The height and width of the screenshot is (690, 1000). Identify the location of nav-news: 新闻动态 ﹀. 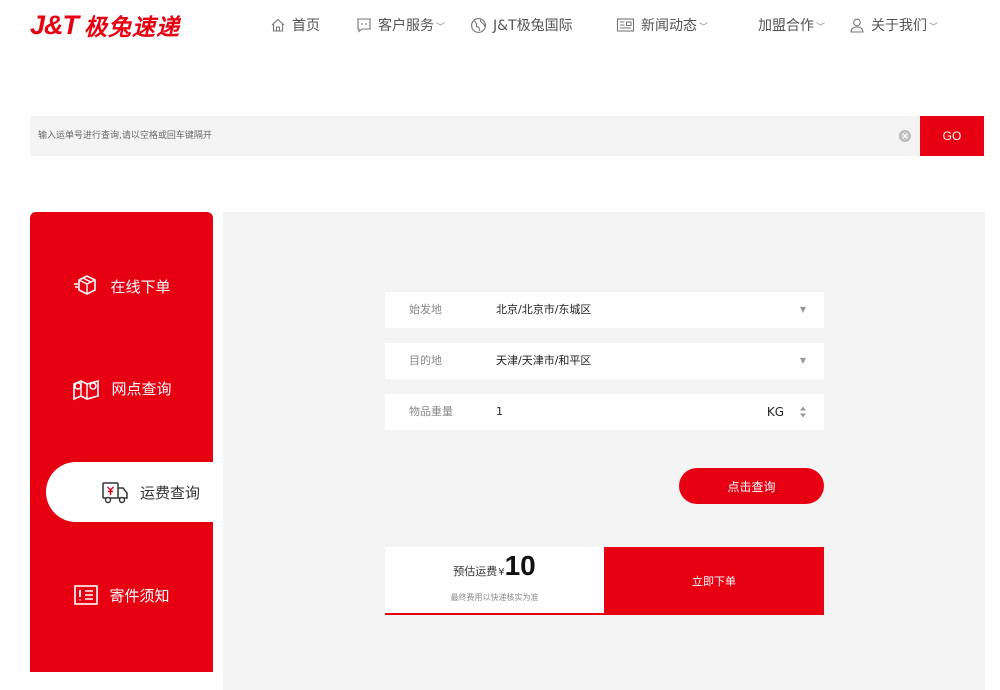
(662, 25).